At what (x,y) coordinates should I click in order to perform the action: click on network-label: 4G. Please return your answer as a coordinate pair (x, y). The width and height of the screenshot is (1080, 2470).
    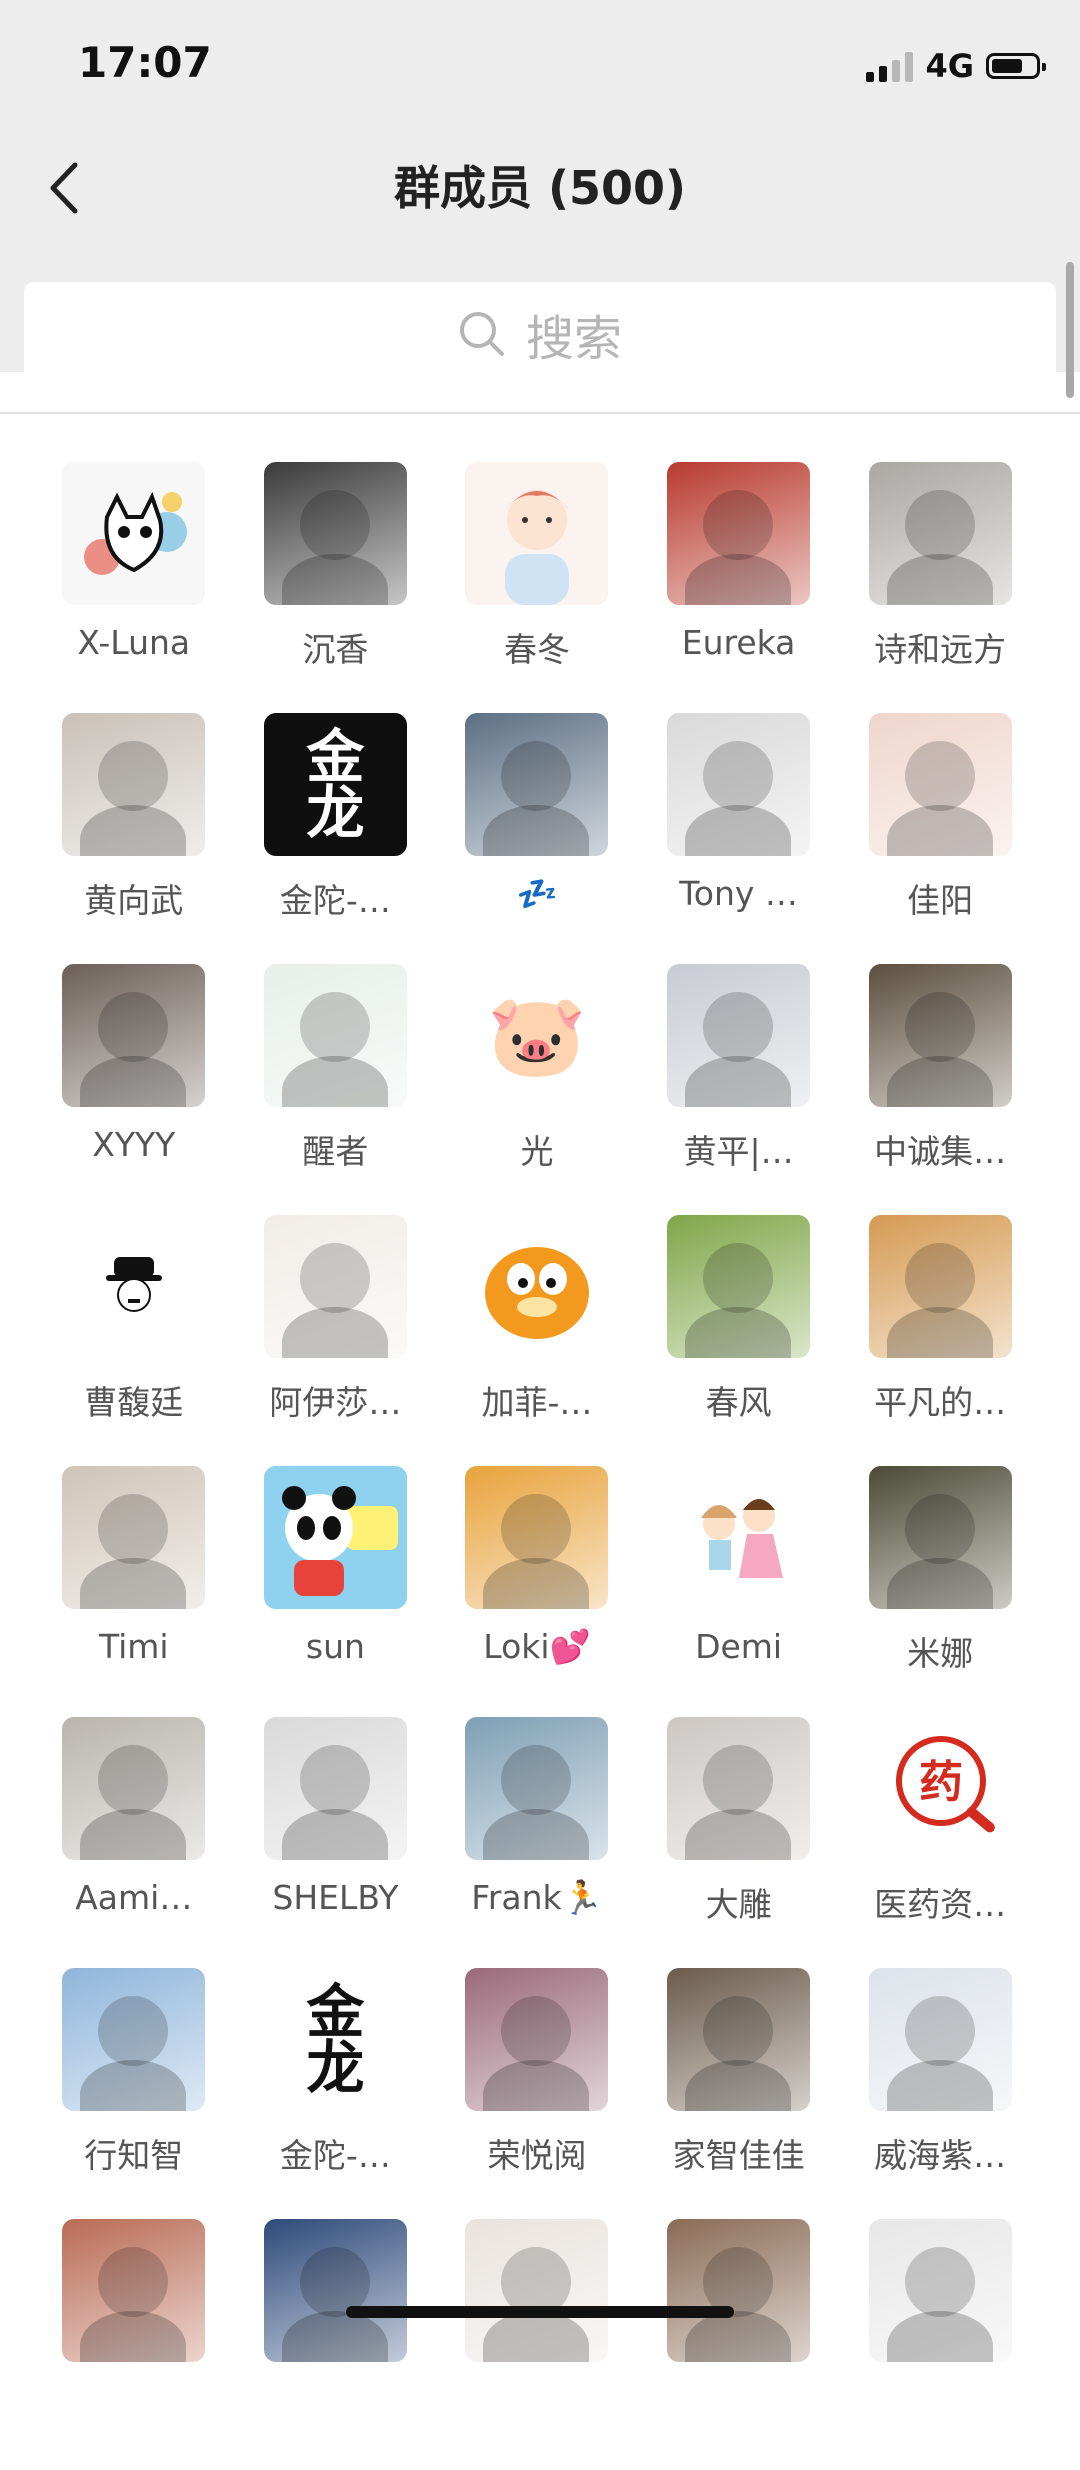
    Looking at the image, I should click on (949, 66).